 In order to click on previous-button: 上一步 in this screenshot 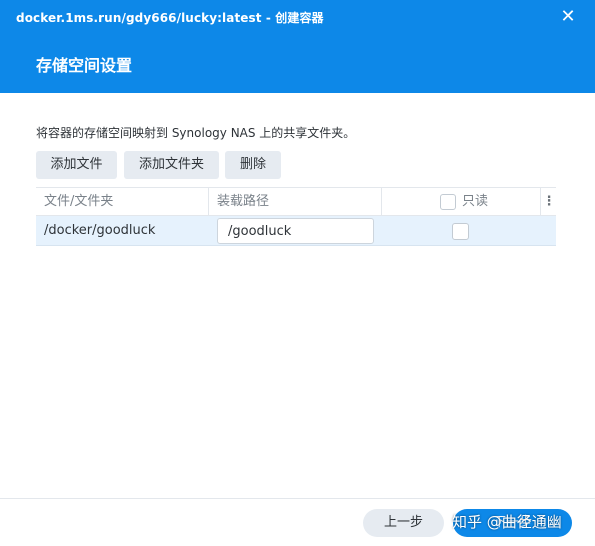, I will do `click(403, 523)`.